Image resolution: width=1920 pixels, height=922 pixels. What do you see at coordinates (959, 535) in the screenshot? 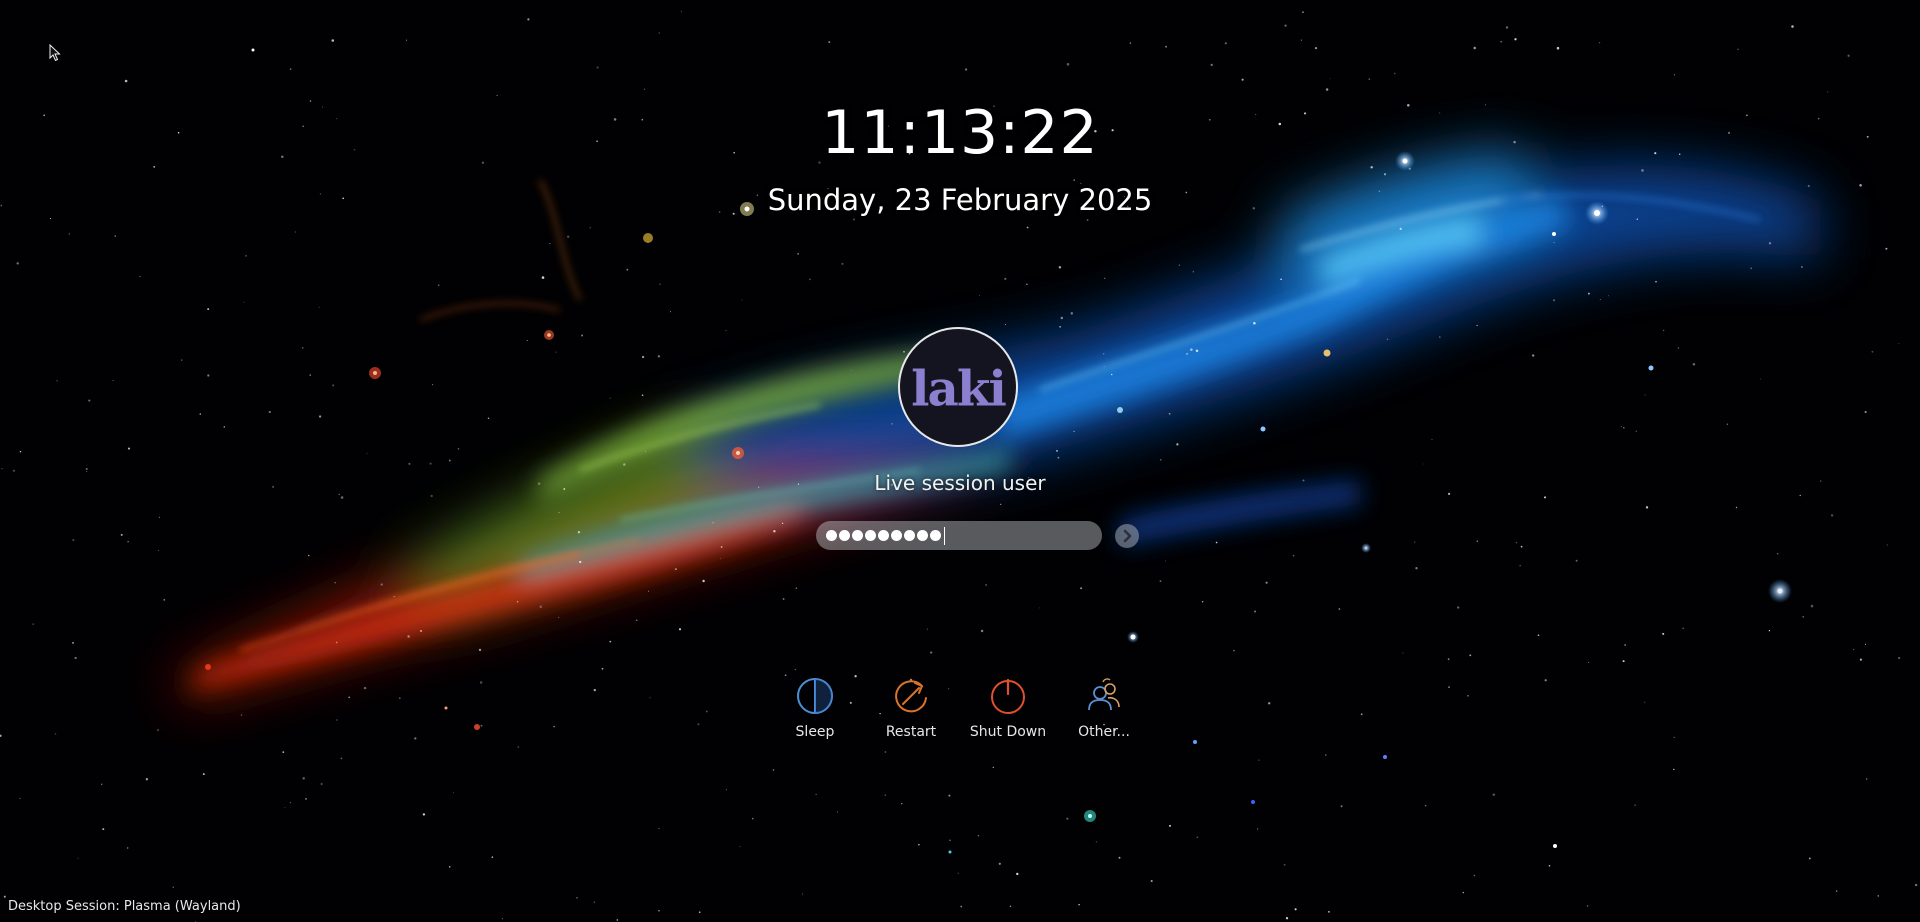
I see `password-input` at bounding box center [959, 535].